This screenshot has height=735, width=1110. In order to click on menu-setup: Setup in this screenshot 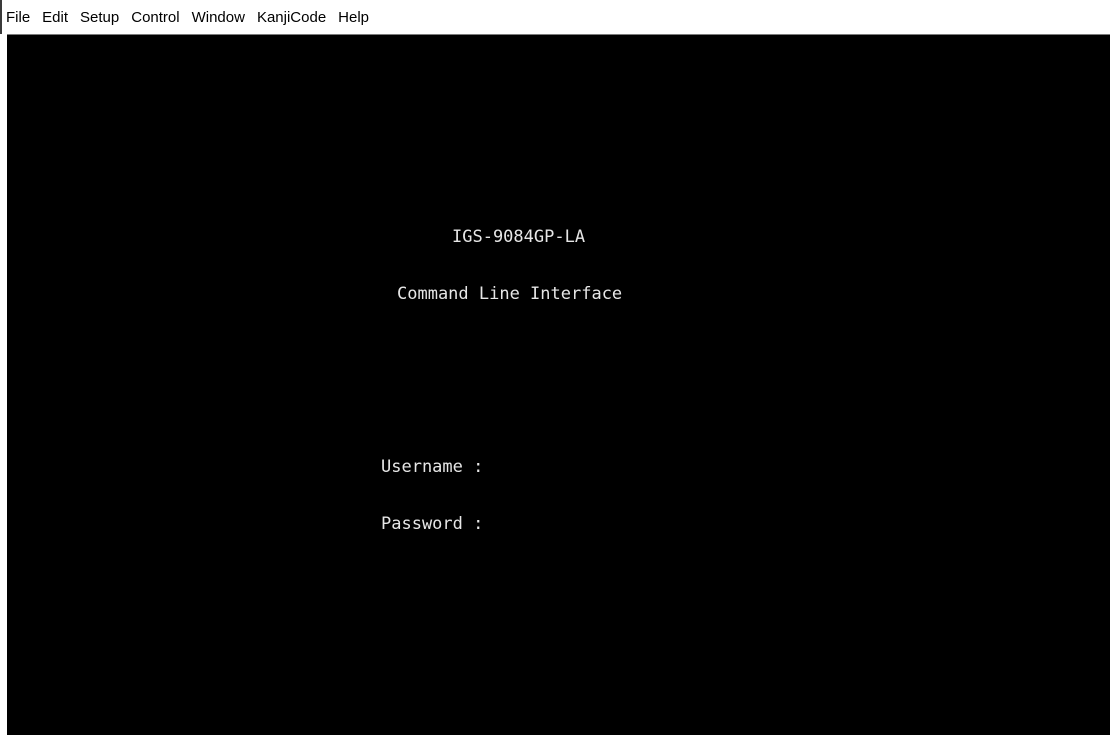, I will do `click(99, 18)`.